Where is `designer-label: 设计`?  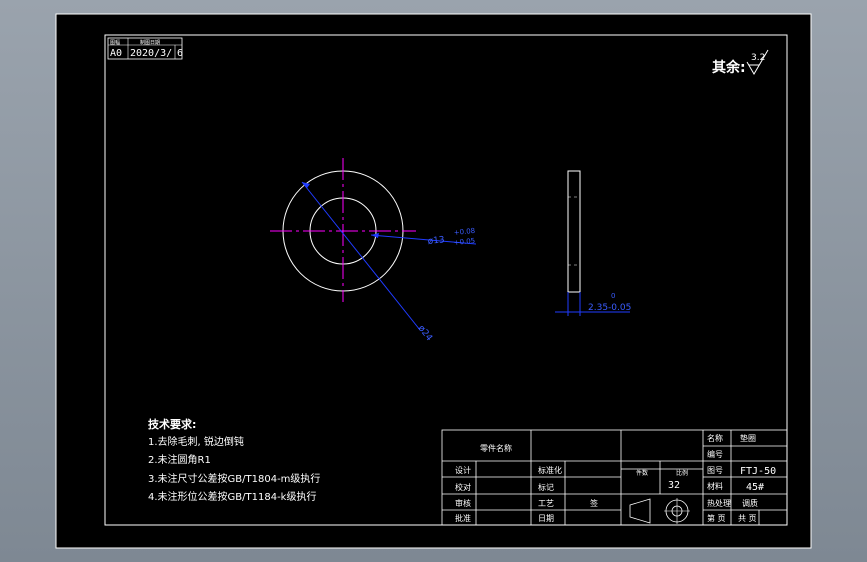 designer-label: 设计 is located at coordinates (463, 470).